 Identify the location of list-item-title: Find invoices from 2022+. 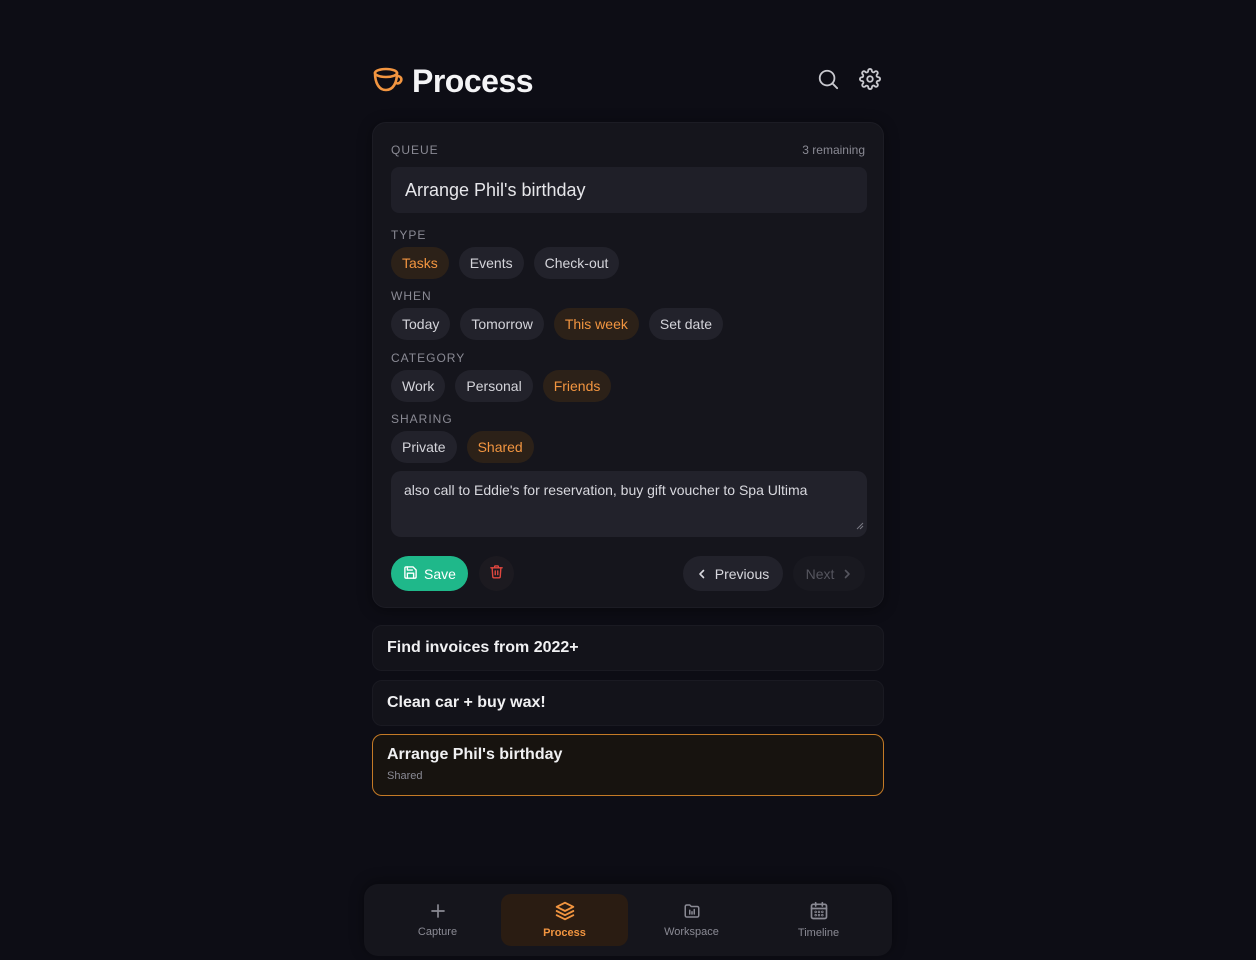
(483, 647).